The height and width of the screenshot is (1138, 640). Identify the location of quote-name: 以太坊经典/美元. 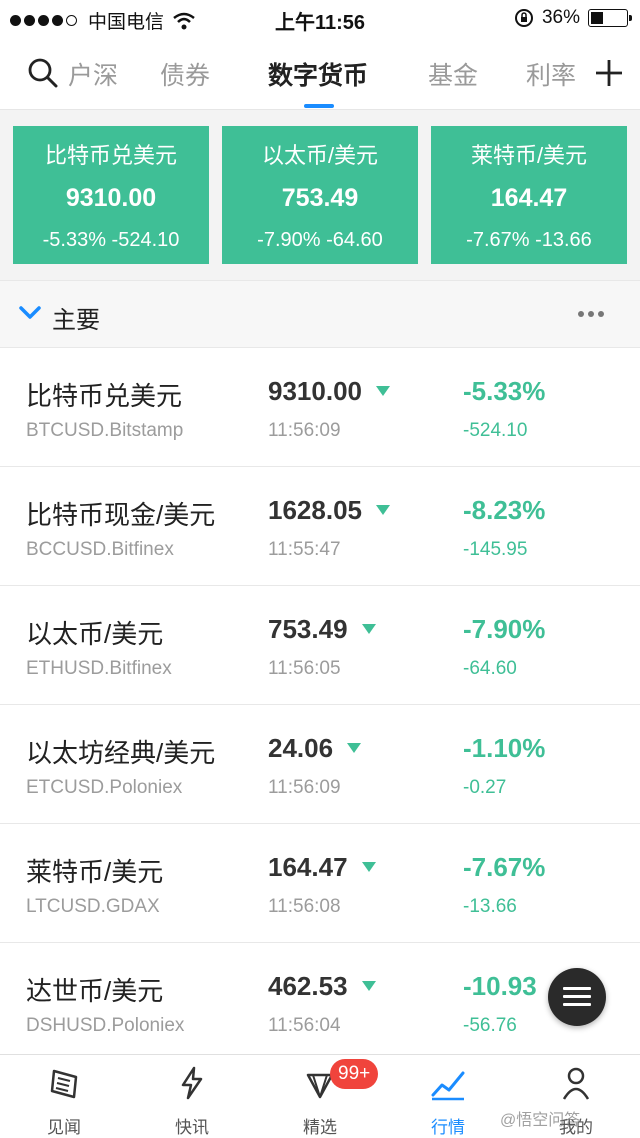
(121, 753).